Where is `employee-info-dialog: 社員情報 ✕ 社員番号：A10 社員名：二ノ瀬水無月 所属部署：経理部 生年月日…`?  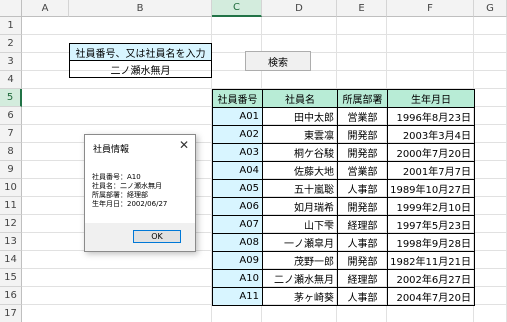 employee-info-dialog: 社員情報 ✕ 社員番号：A10 社員名：二ノ瀬水無月 所属部署：経理部 生年月日… is located at coordinates (140, 193).